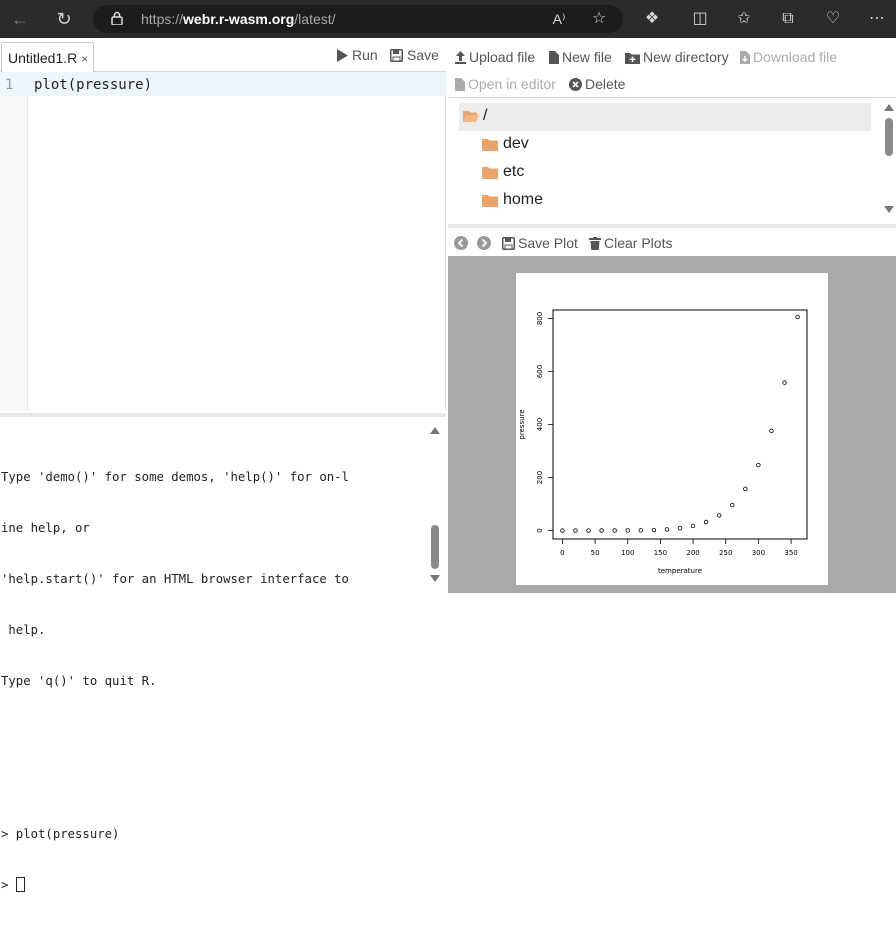  Describe the element at coordinates (677, 57) in the screenshot. I see `new-directory-button: New directory` at that location.